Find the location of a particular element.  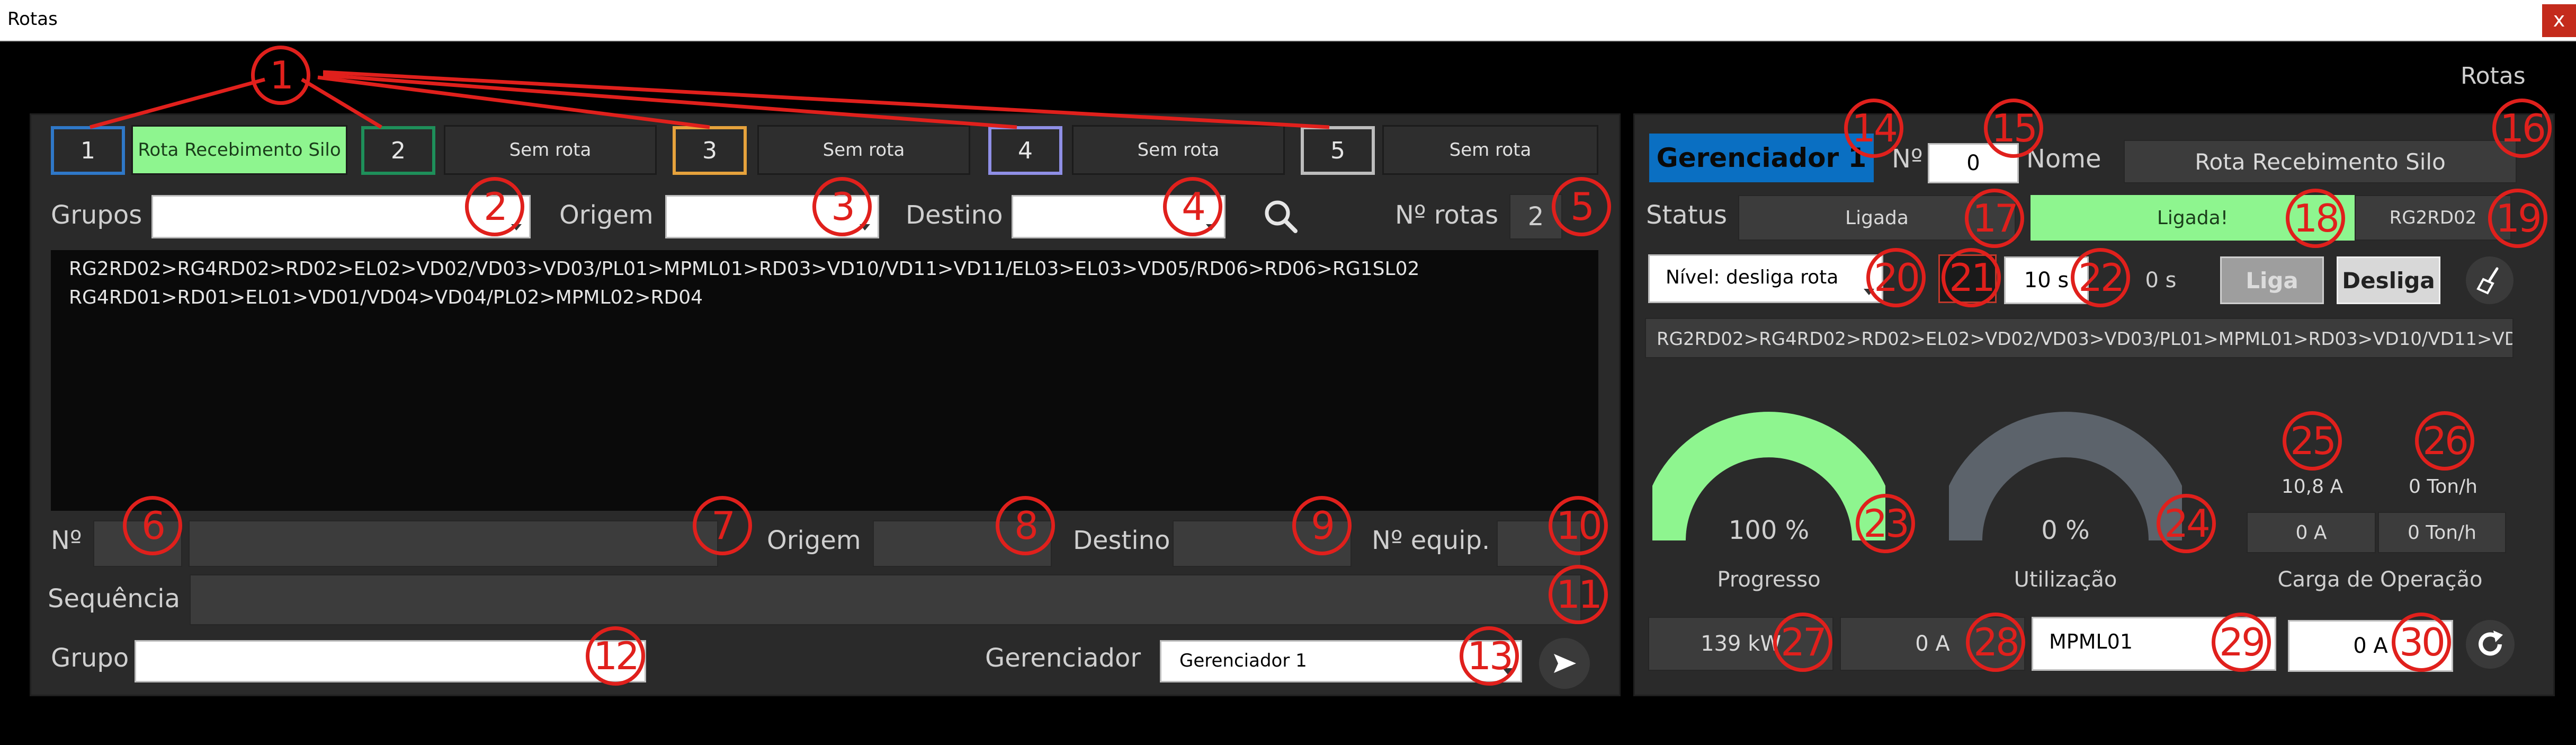

annotation-badge-9: 9 is located at coordinates (1322, 525).